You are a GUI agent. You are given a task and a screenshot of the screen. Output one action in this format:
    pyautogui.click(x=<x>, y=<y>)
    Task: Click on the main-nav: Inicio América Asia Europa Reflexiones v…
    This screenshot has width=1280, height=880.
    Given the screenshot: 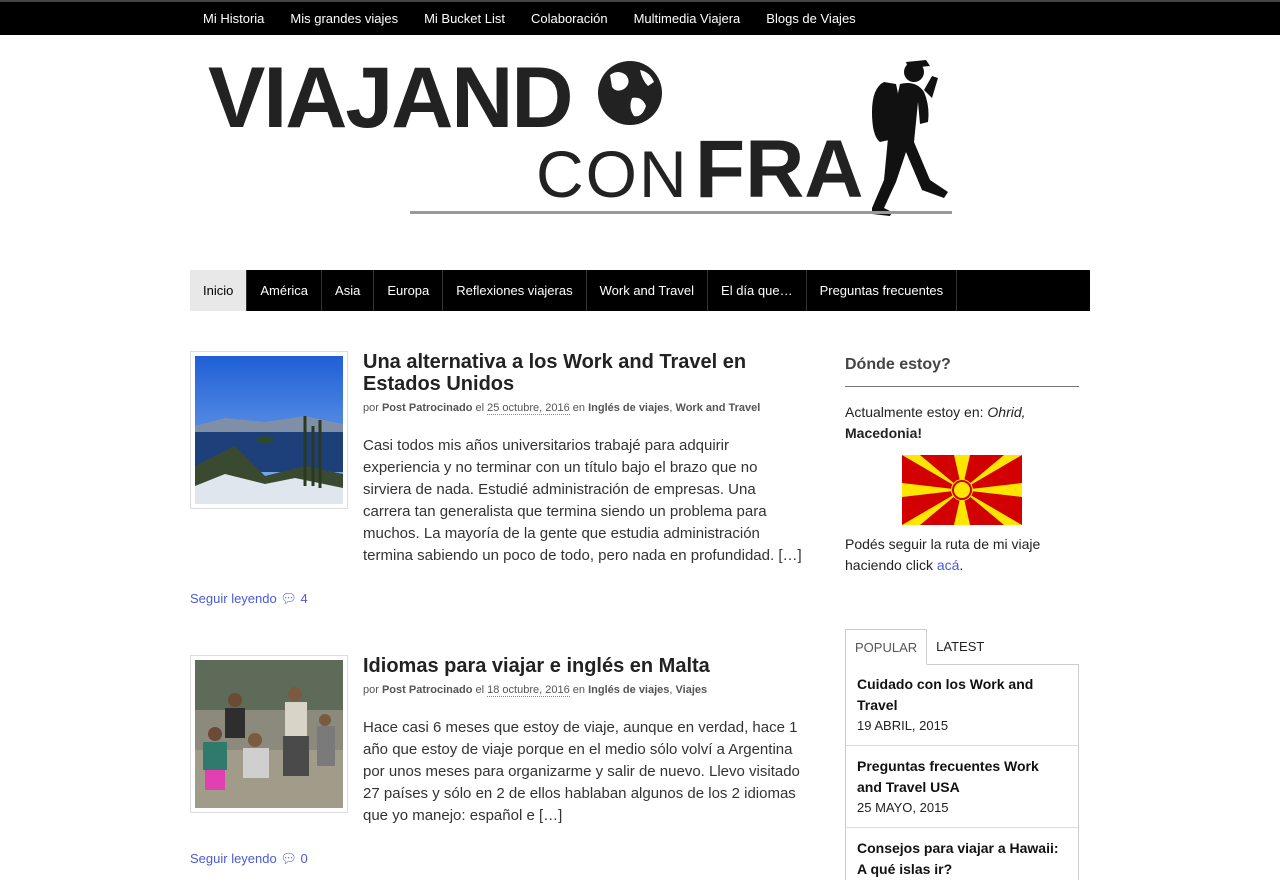 What is the action you would take?
    pyautogui.click(x=640, y=290)
    